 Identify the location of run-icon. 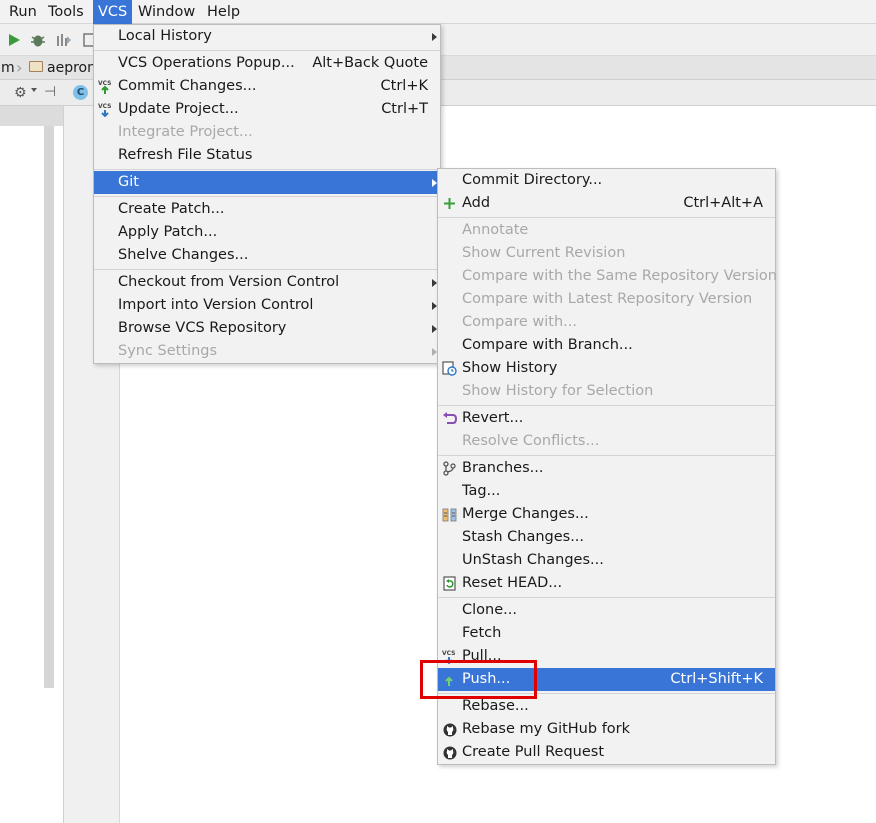
(14, 40).